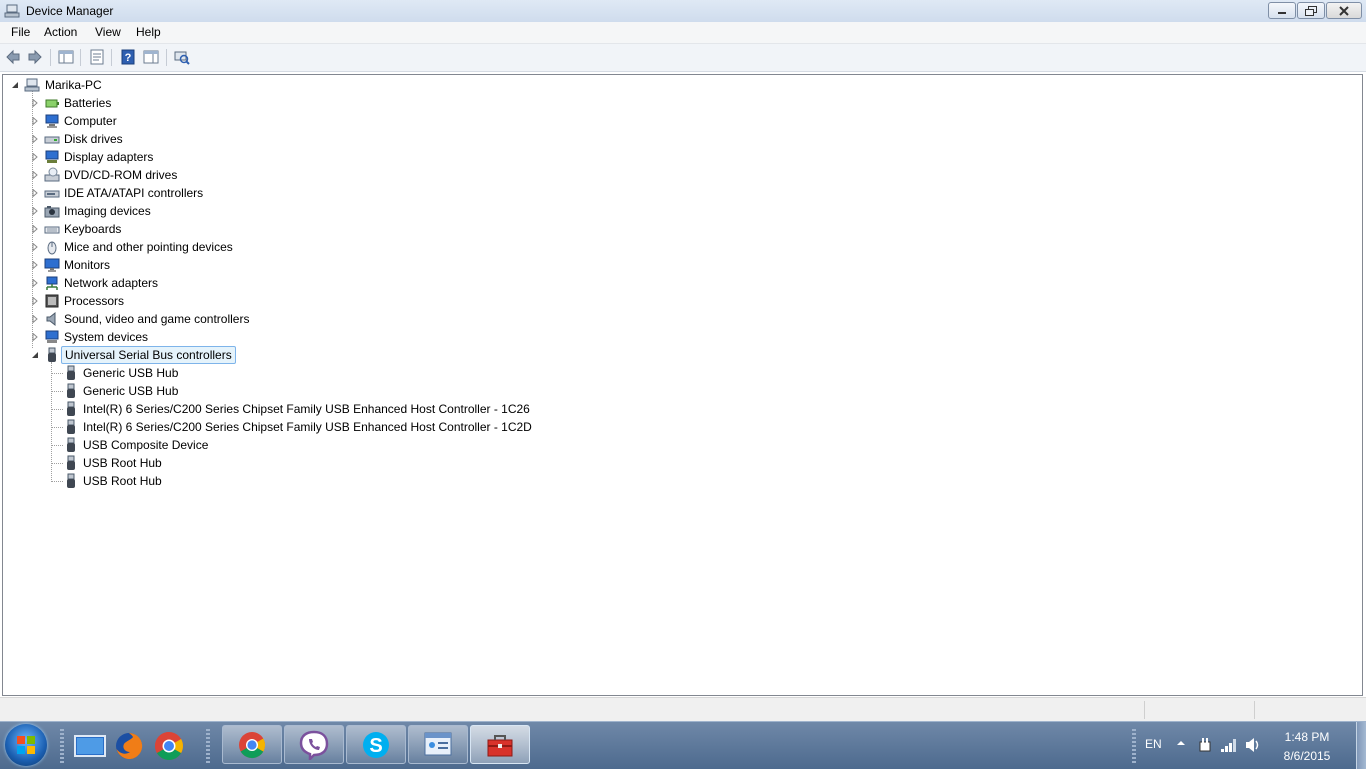 The width and height of the screenshot is (1366, 769). I want to click on tree-category-imaging-devices: Imaging devices, so click(303, 211).